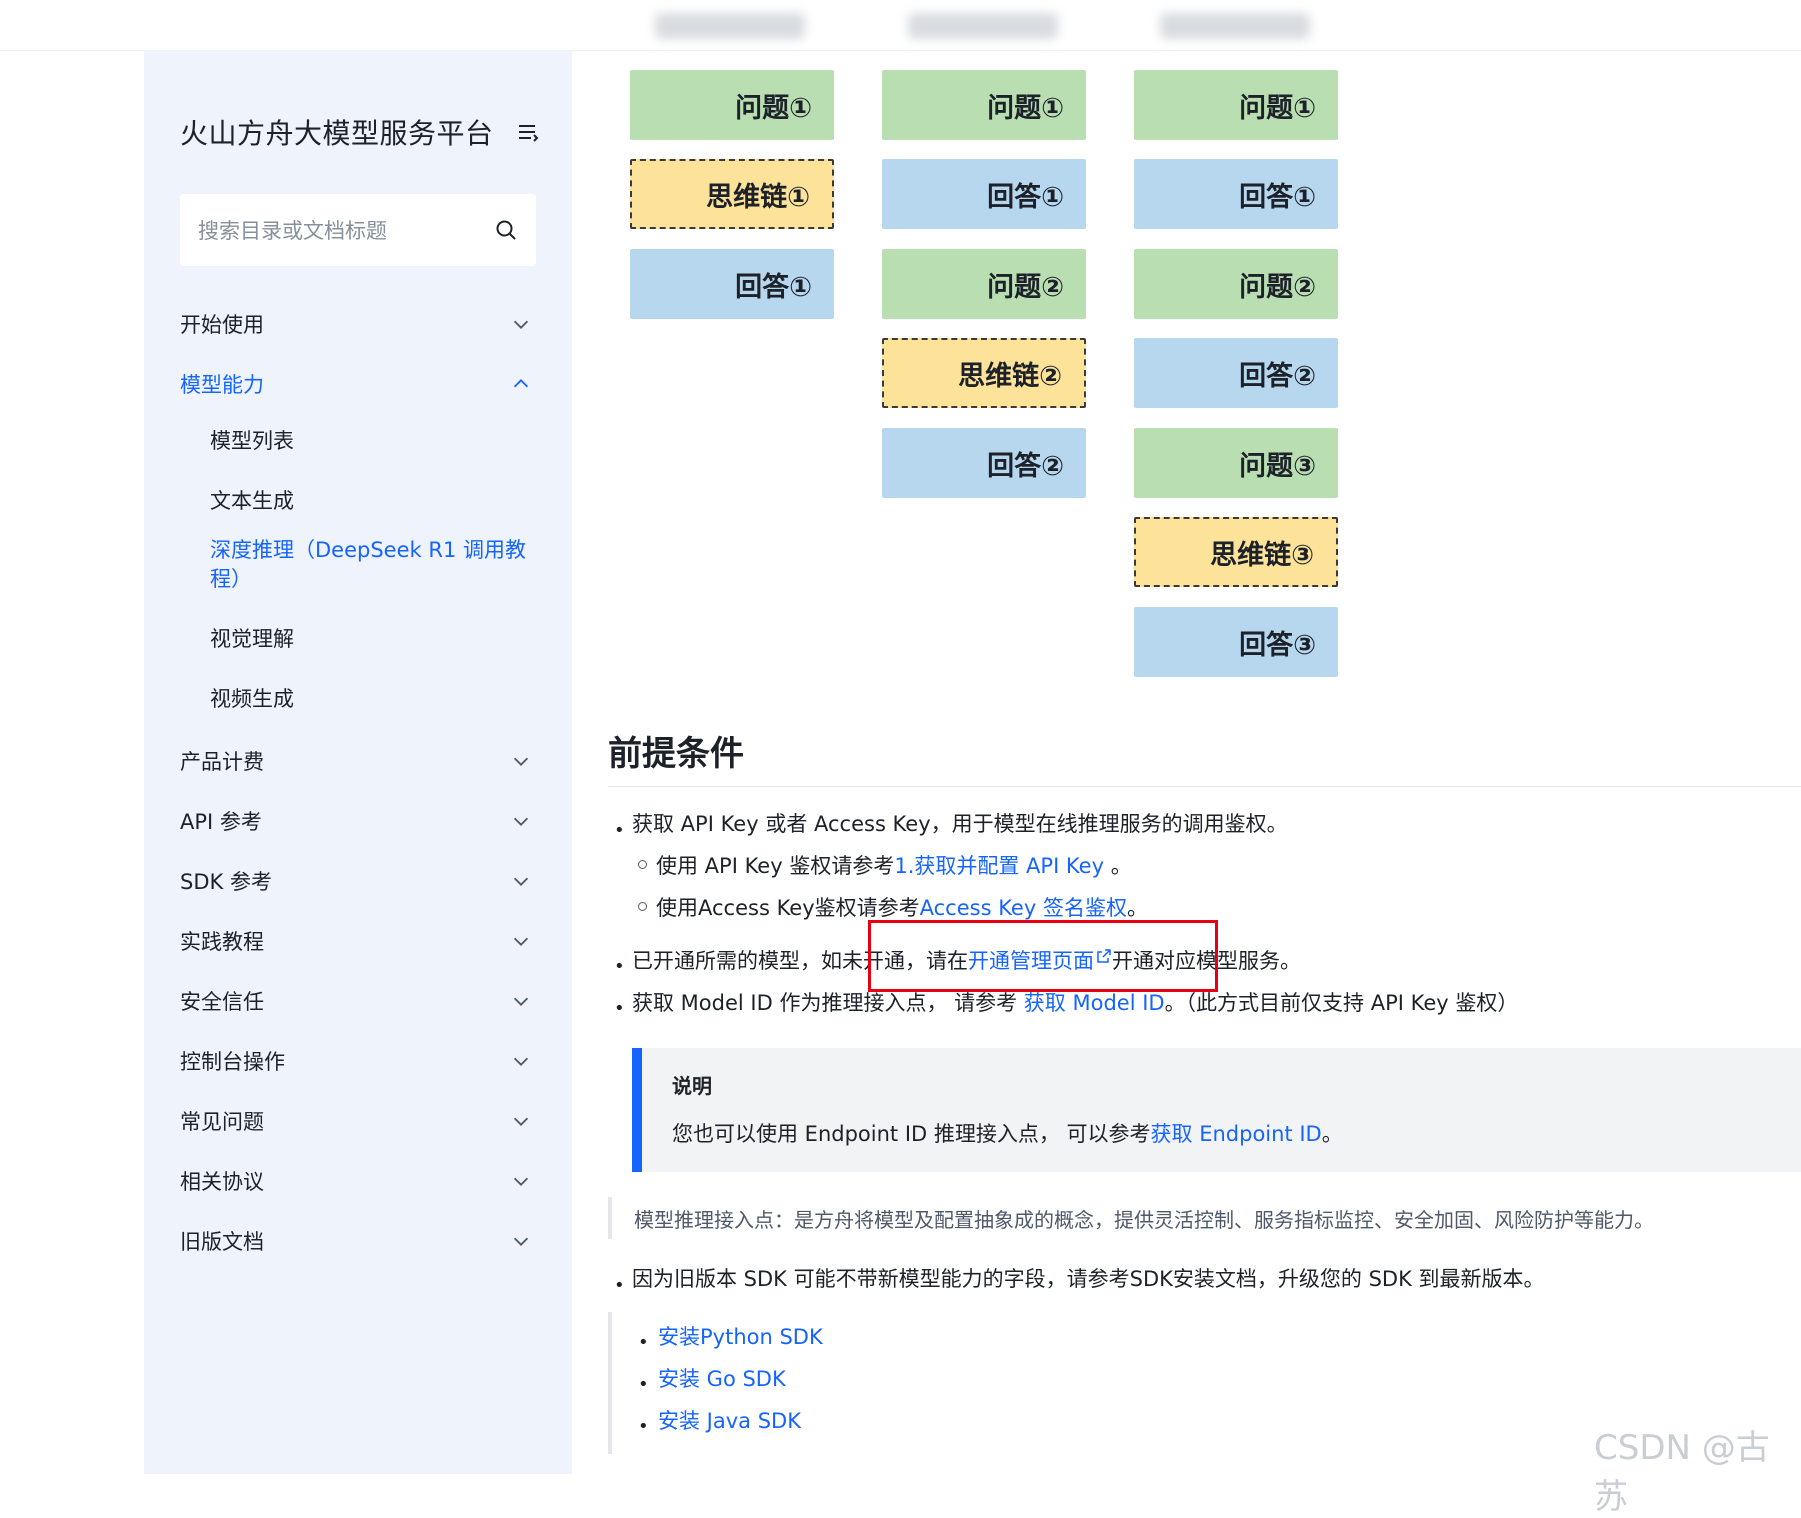 The width and height of the screenshot is (1801, 1518). I want to click on sdk-link-item: 安装 Go SDK, so click(722, 1379).